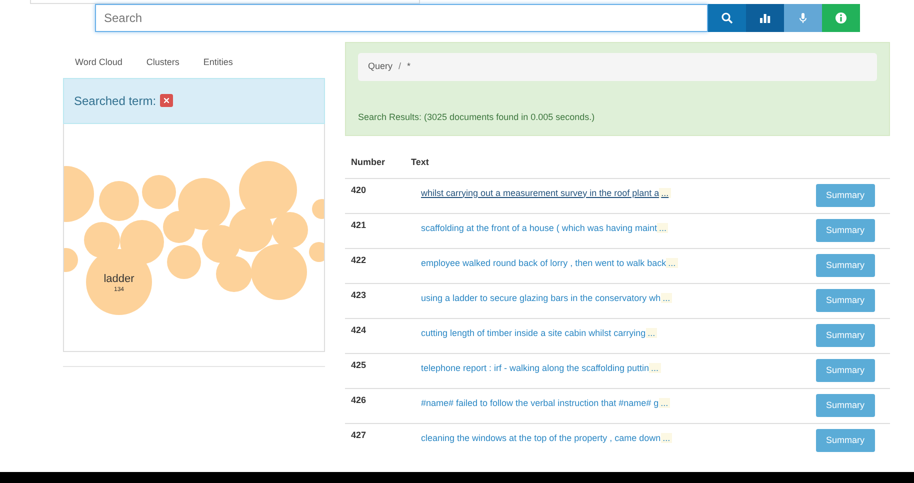  I want to click on results-summary: Search Results: (3025 documents found in 0.005 seconds.), so click(477, 117).